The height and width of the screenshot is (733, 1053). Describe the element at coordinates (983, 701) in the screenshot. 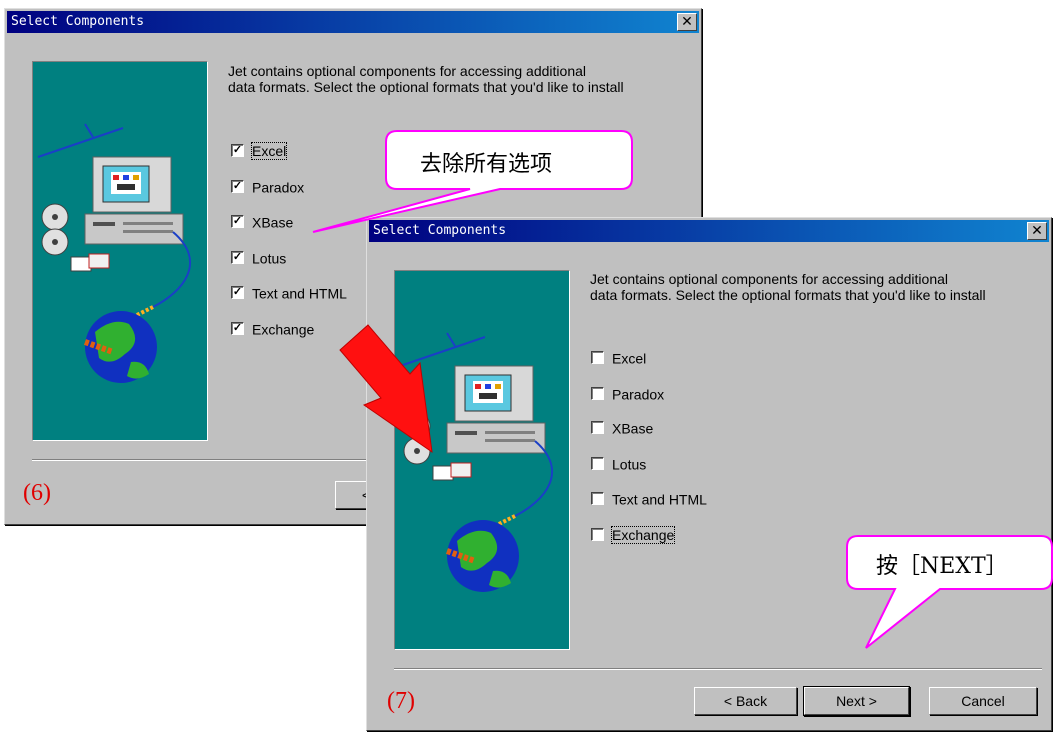

I see `cancel-button: Cancel` at that location.